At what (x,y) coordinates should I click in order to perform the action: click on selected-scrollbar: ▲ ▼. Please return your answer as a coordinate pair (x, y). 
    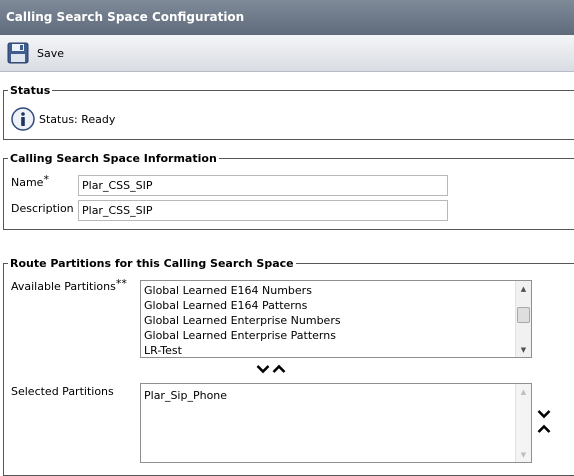
    Looking at the image, I should click on (523, 423).